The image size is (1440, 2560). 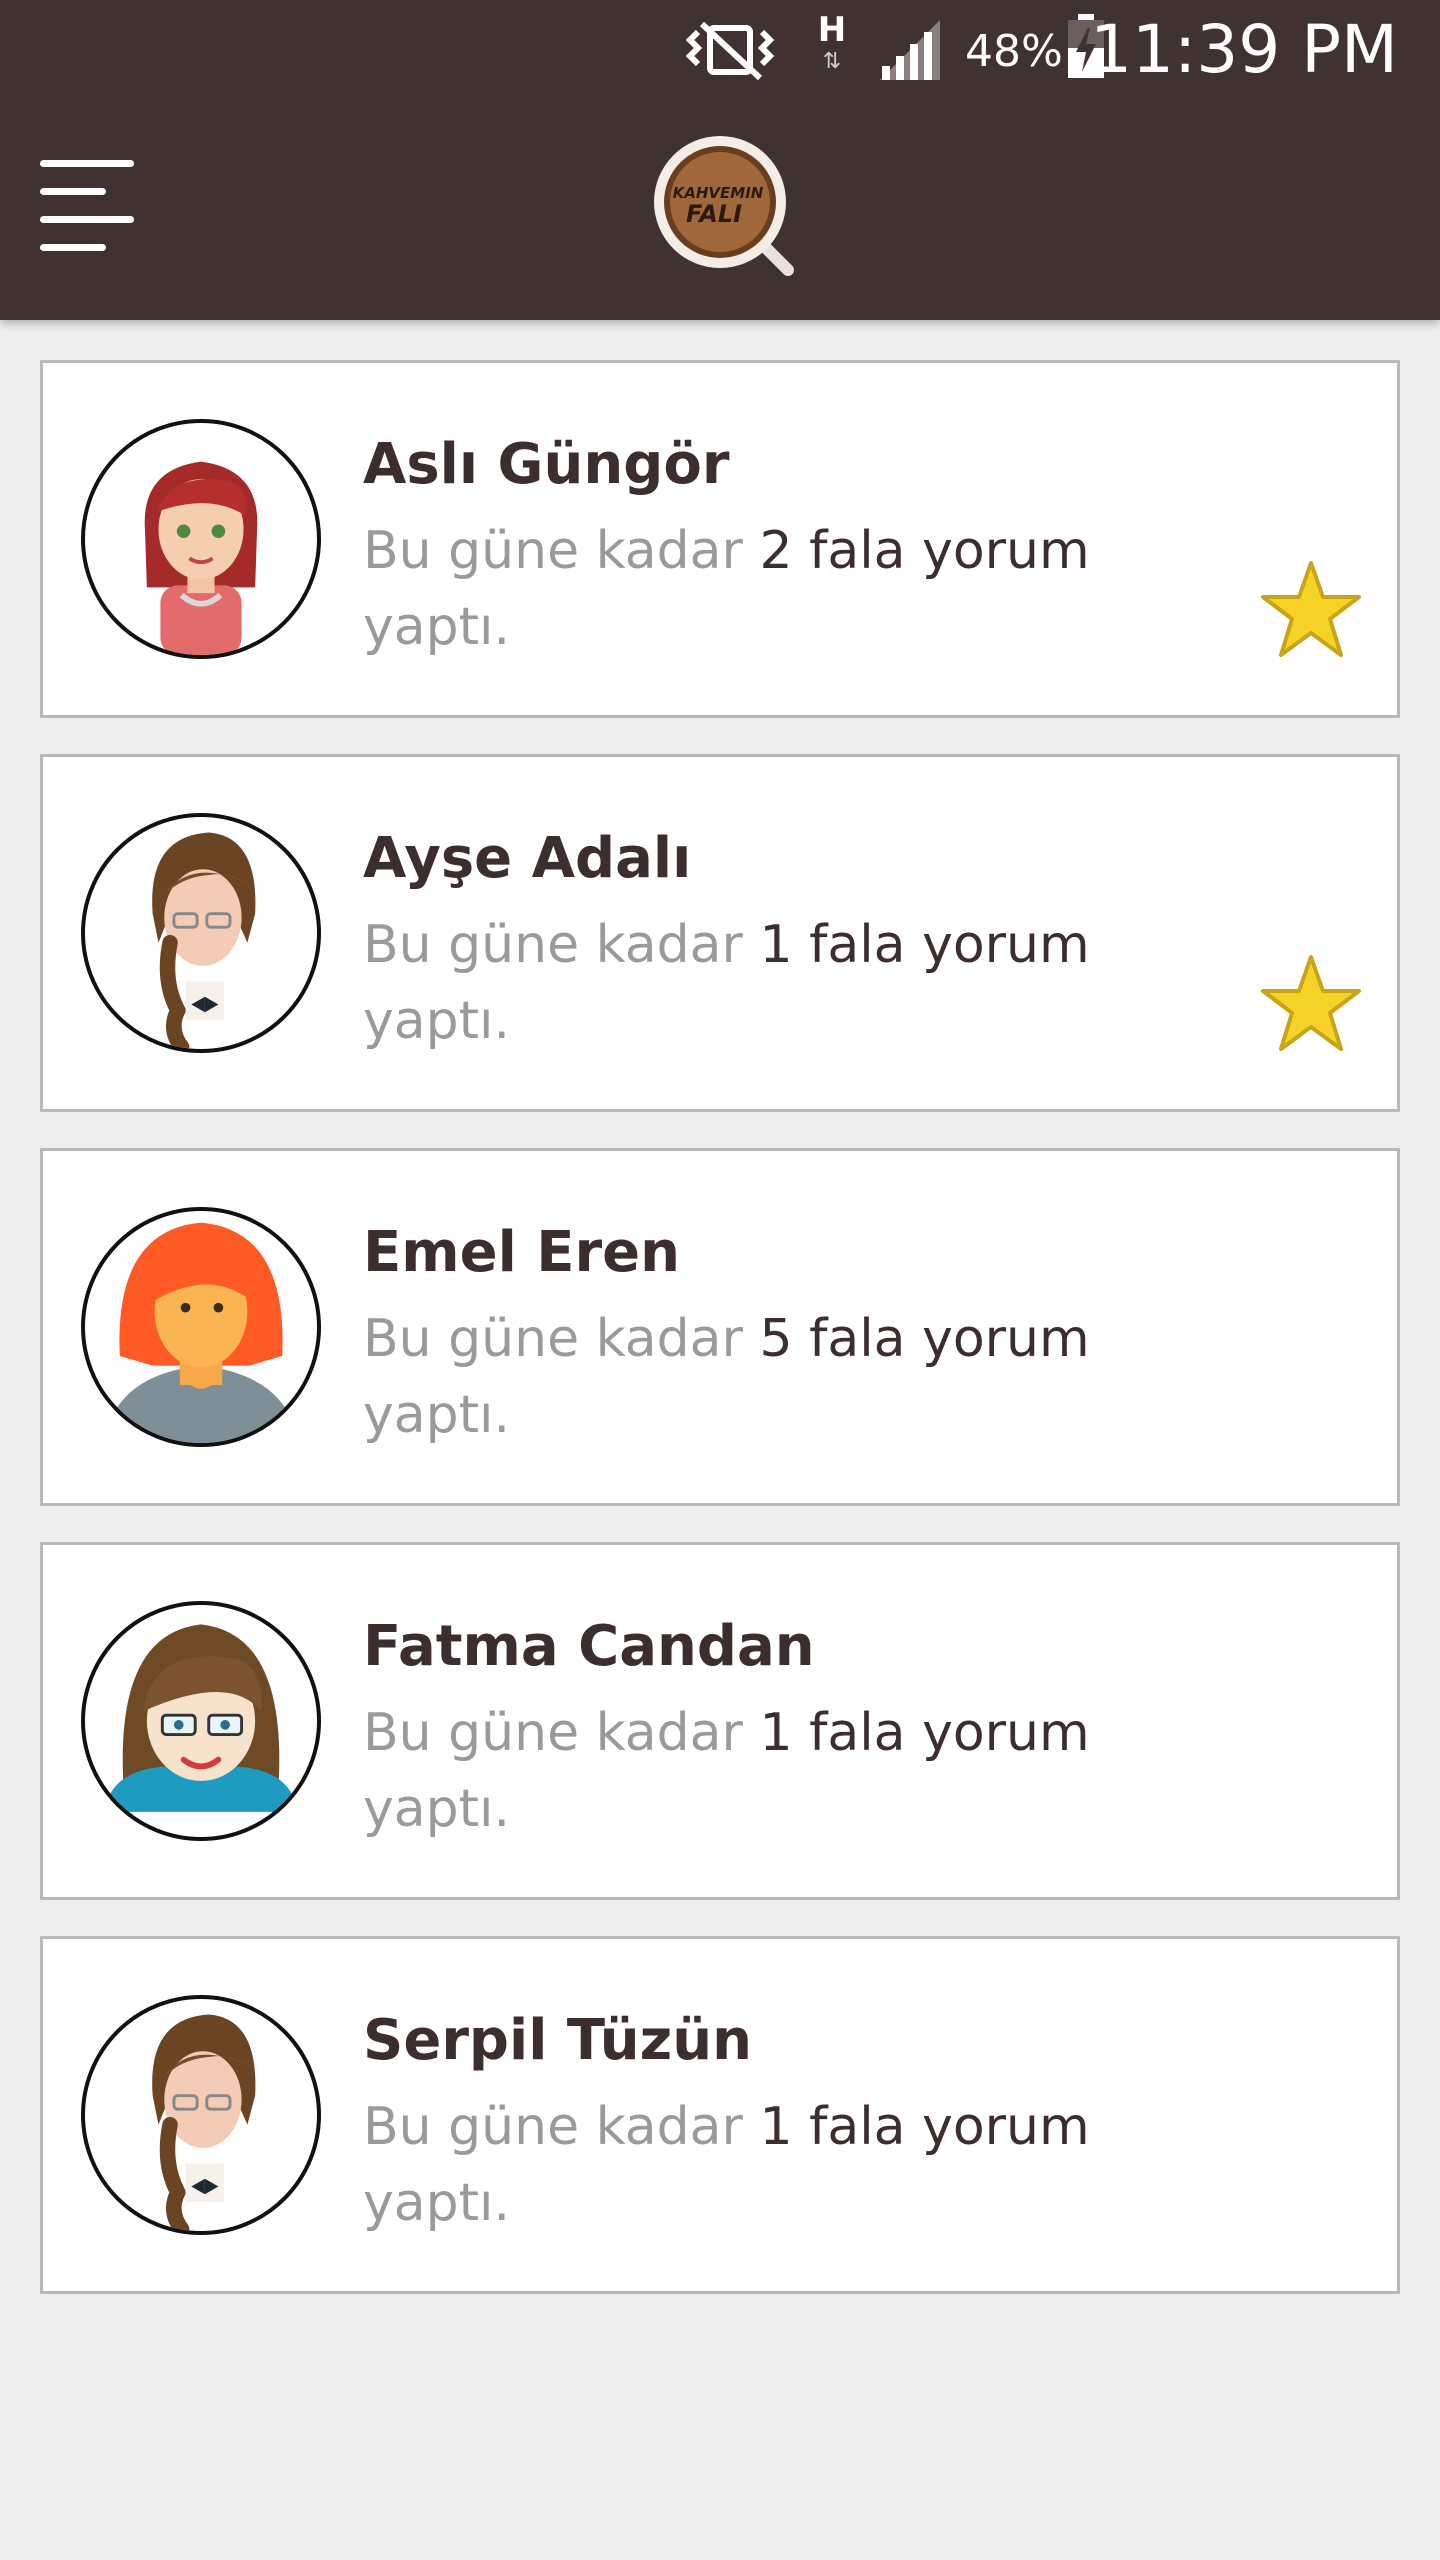 I want to click on reader-comment-count: Bu güne kadar 5 fala yorum yaptı., so click(x=726, y=1377).